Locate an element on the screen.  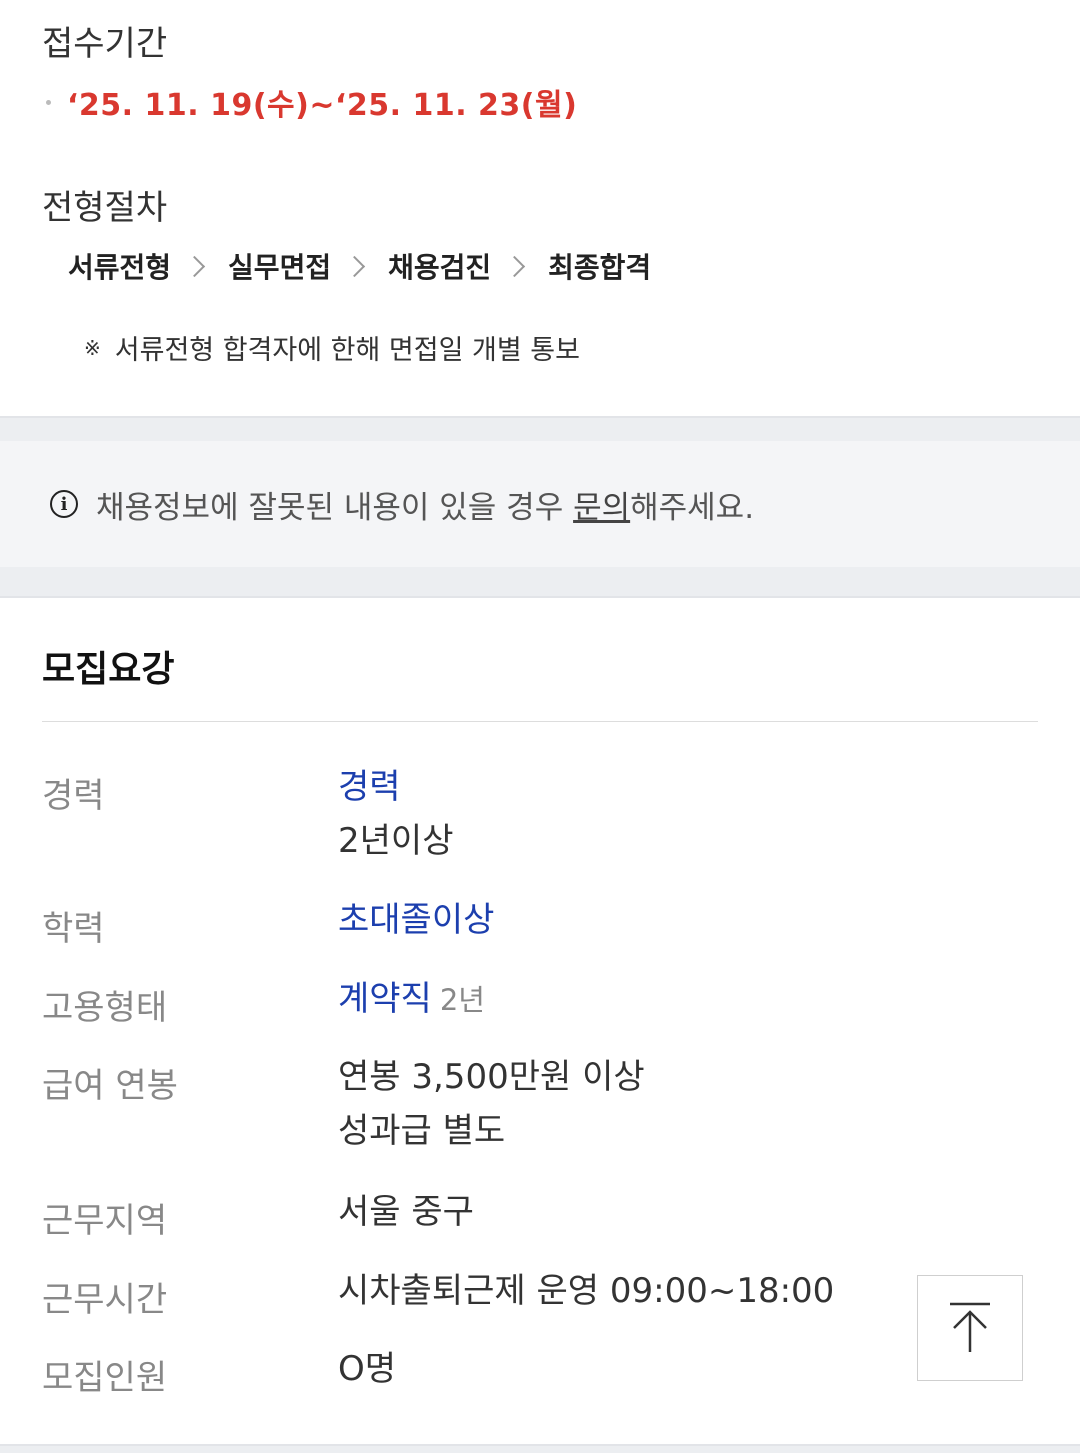
education-level: 초대졸이상 is located at coordinates (416, 920).